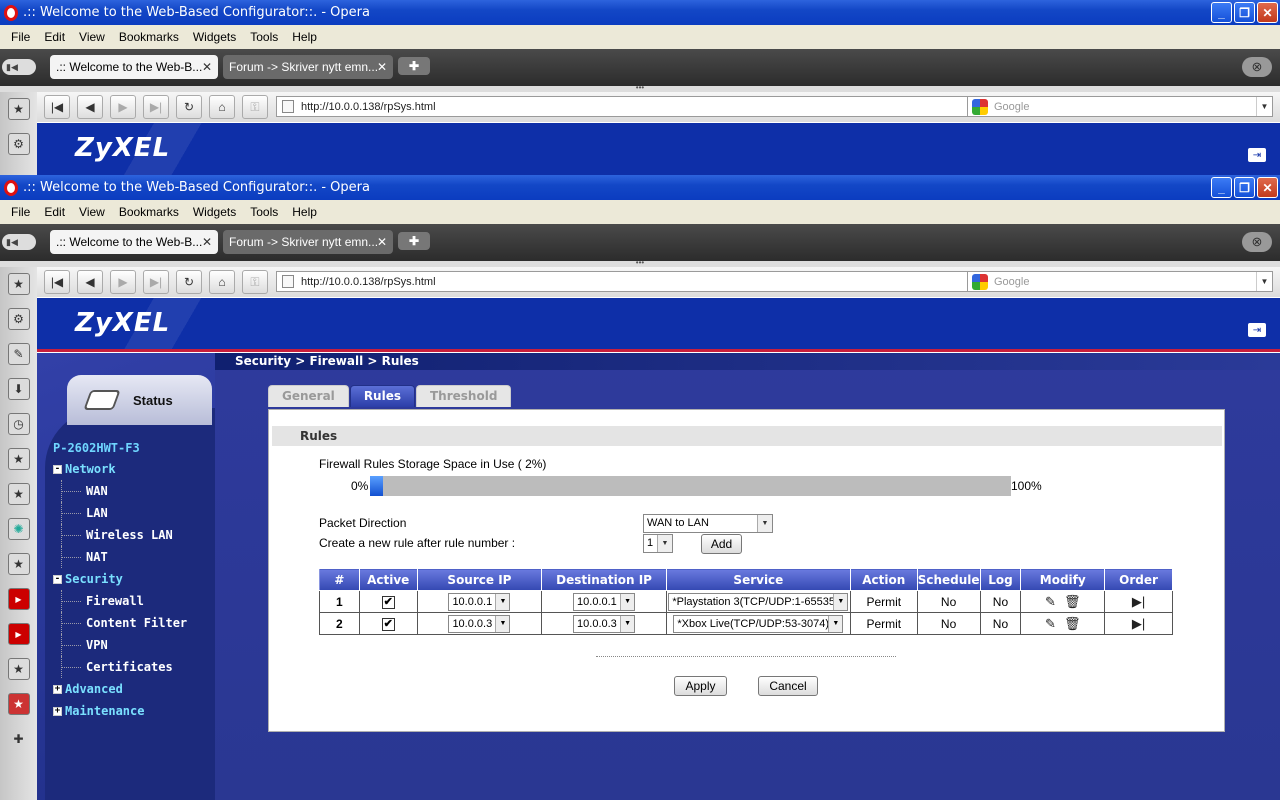  Describe the element at coordinates (18, 529) in the screenshot. I see `widget-panel-icon: ✺` at that location.